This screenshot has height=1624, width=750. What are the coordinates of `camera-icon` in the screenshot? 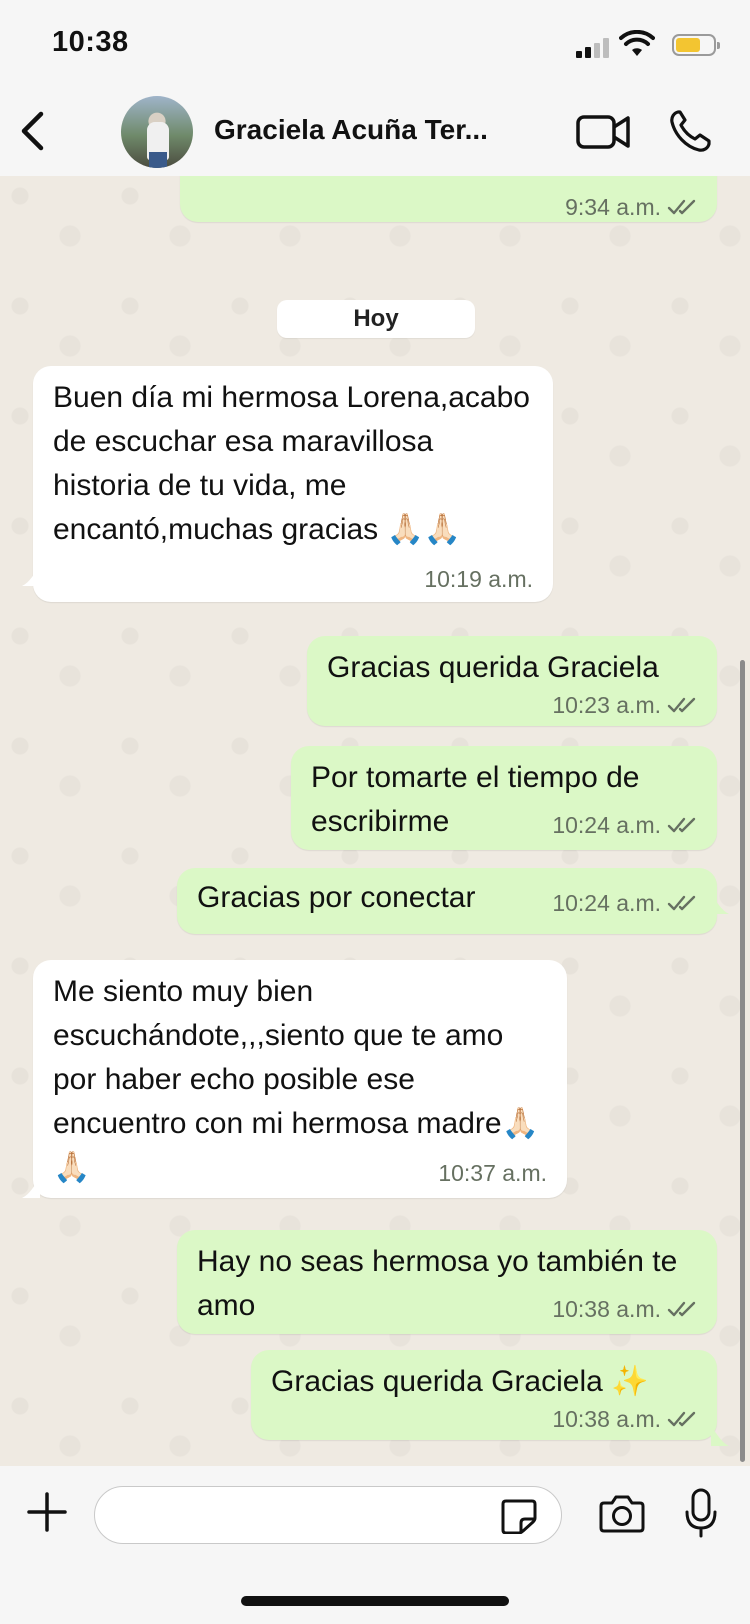 It's located at (622, 1514).